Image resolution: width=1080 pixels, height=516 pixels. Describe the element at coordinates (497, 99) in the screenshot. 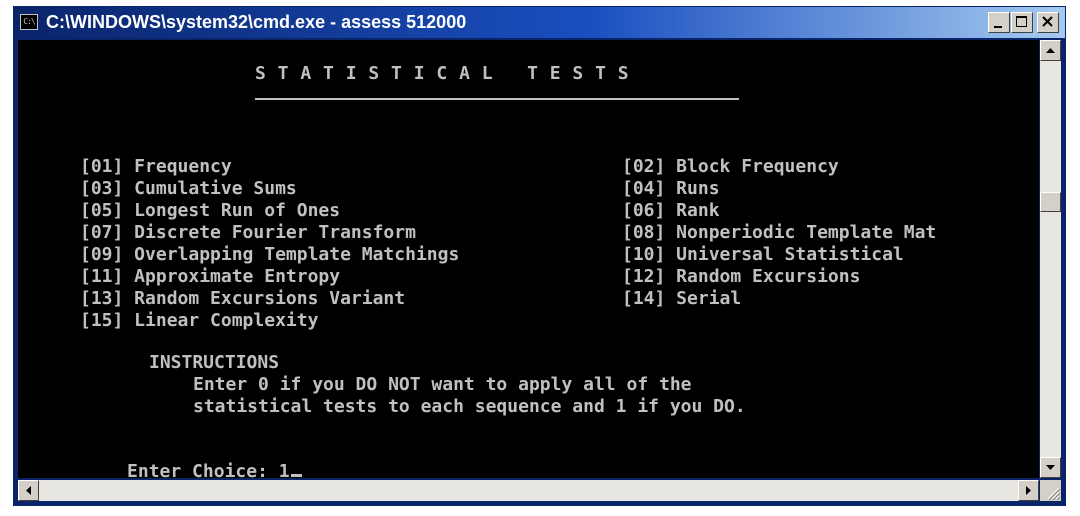

I see `heading-underline` at that location.